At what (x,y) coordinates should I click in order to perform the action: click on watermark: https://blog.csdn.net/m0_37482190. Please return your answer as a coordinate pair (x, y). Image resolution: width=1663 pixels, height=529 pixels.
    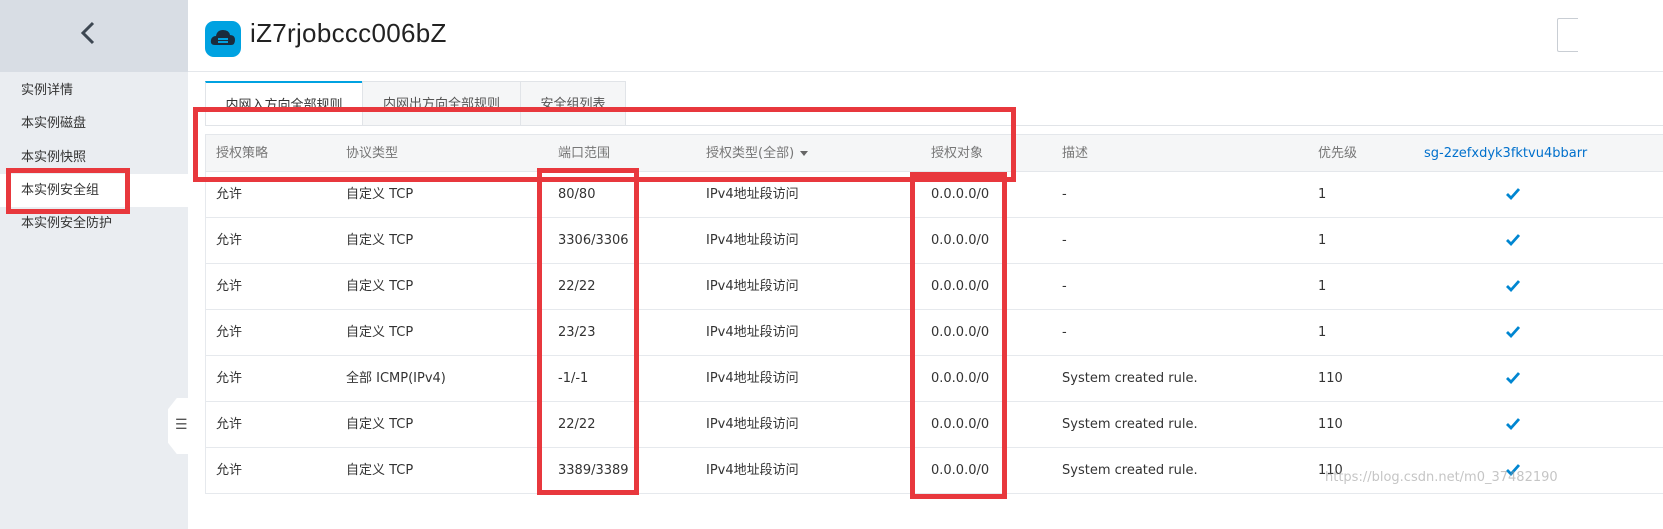
    Looking at the image, I should click on (1441, 477).